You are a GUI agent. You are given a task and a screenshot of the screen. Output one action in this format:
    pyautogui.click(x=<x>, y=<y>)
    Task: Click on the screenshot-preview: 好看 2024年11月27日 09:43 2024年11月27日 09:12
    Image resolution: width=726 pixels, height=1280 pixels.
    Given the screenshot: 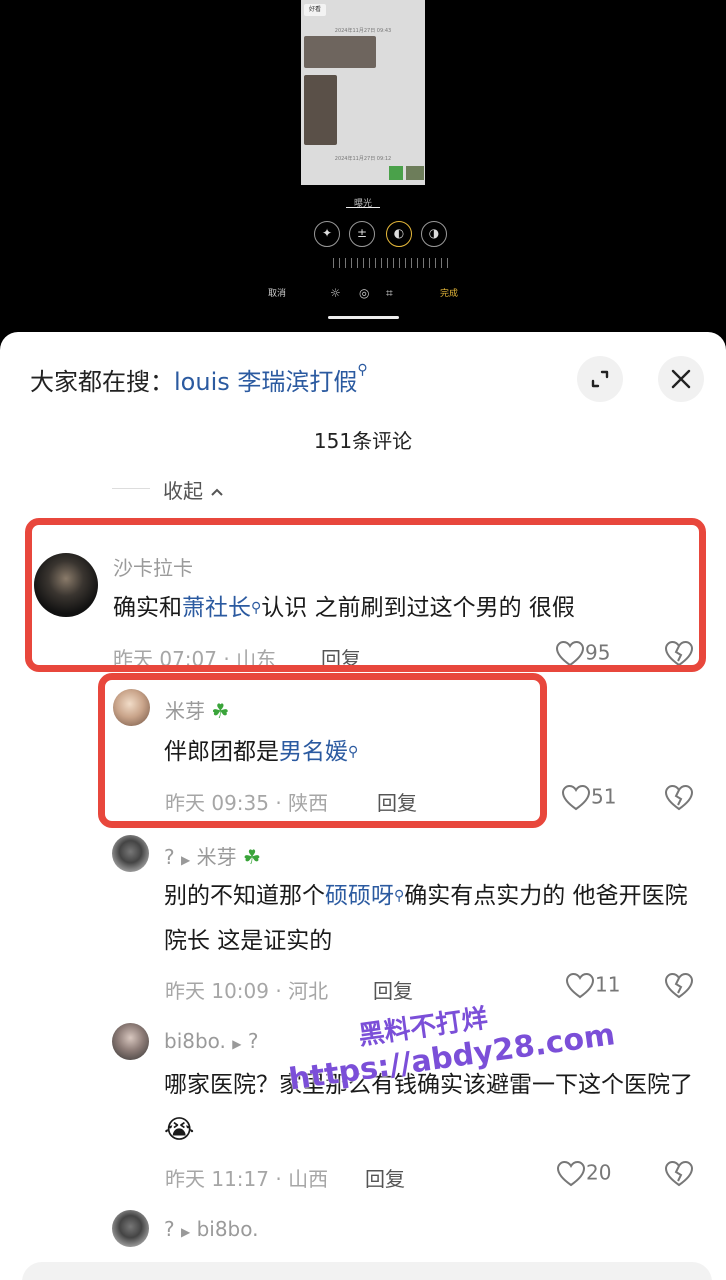 What is the action you would take?
    pyautogui.click(x=363, y=92)
    